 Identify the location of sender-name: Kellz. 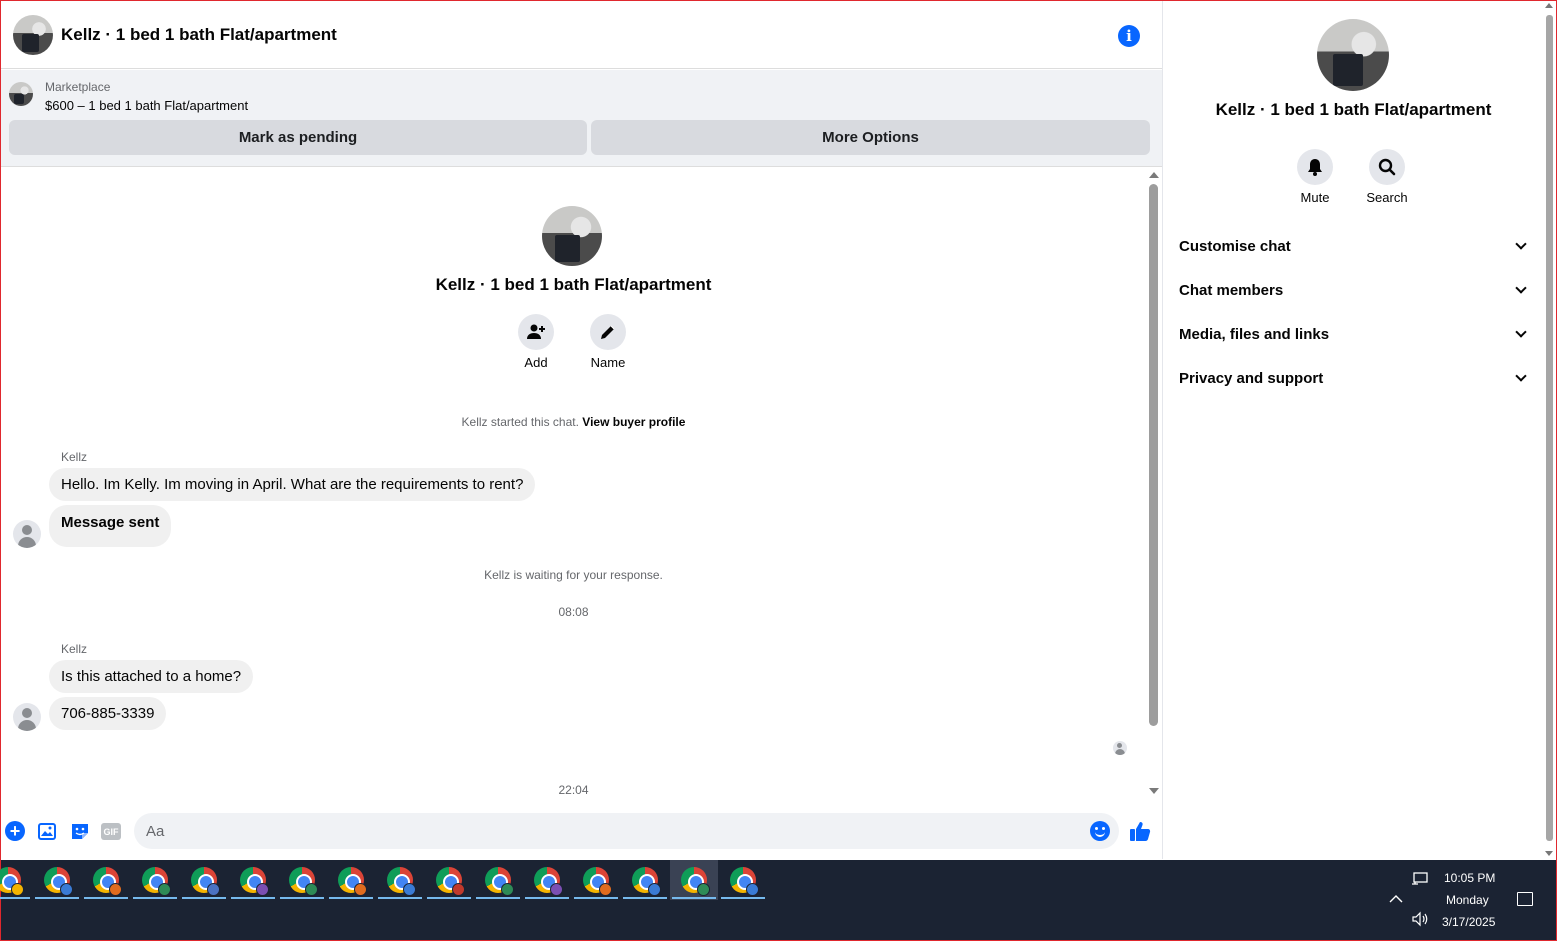
(74, 457).